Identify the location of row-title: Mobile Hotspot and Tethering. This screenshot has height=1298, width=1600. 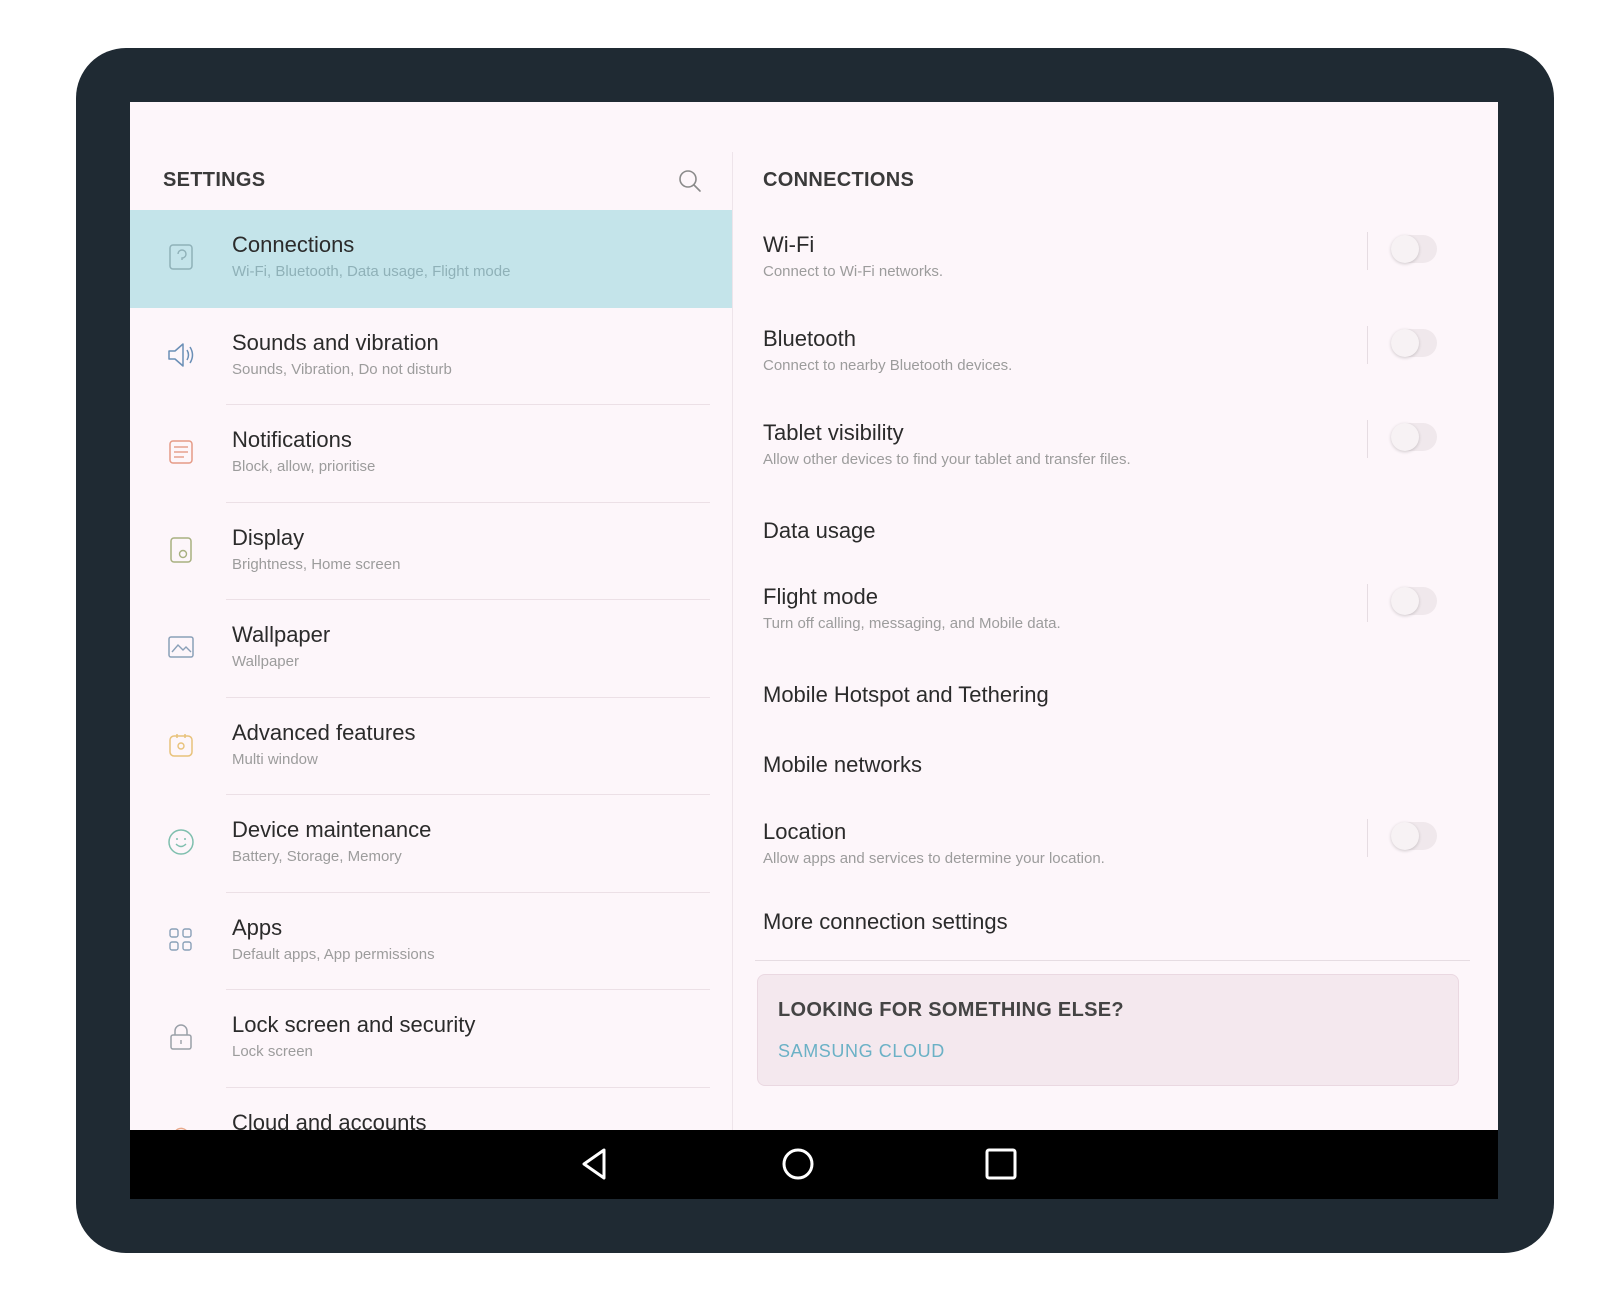
(906, 694).